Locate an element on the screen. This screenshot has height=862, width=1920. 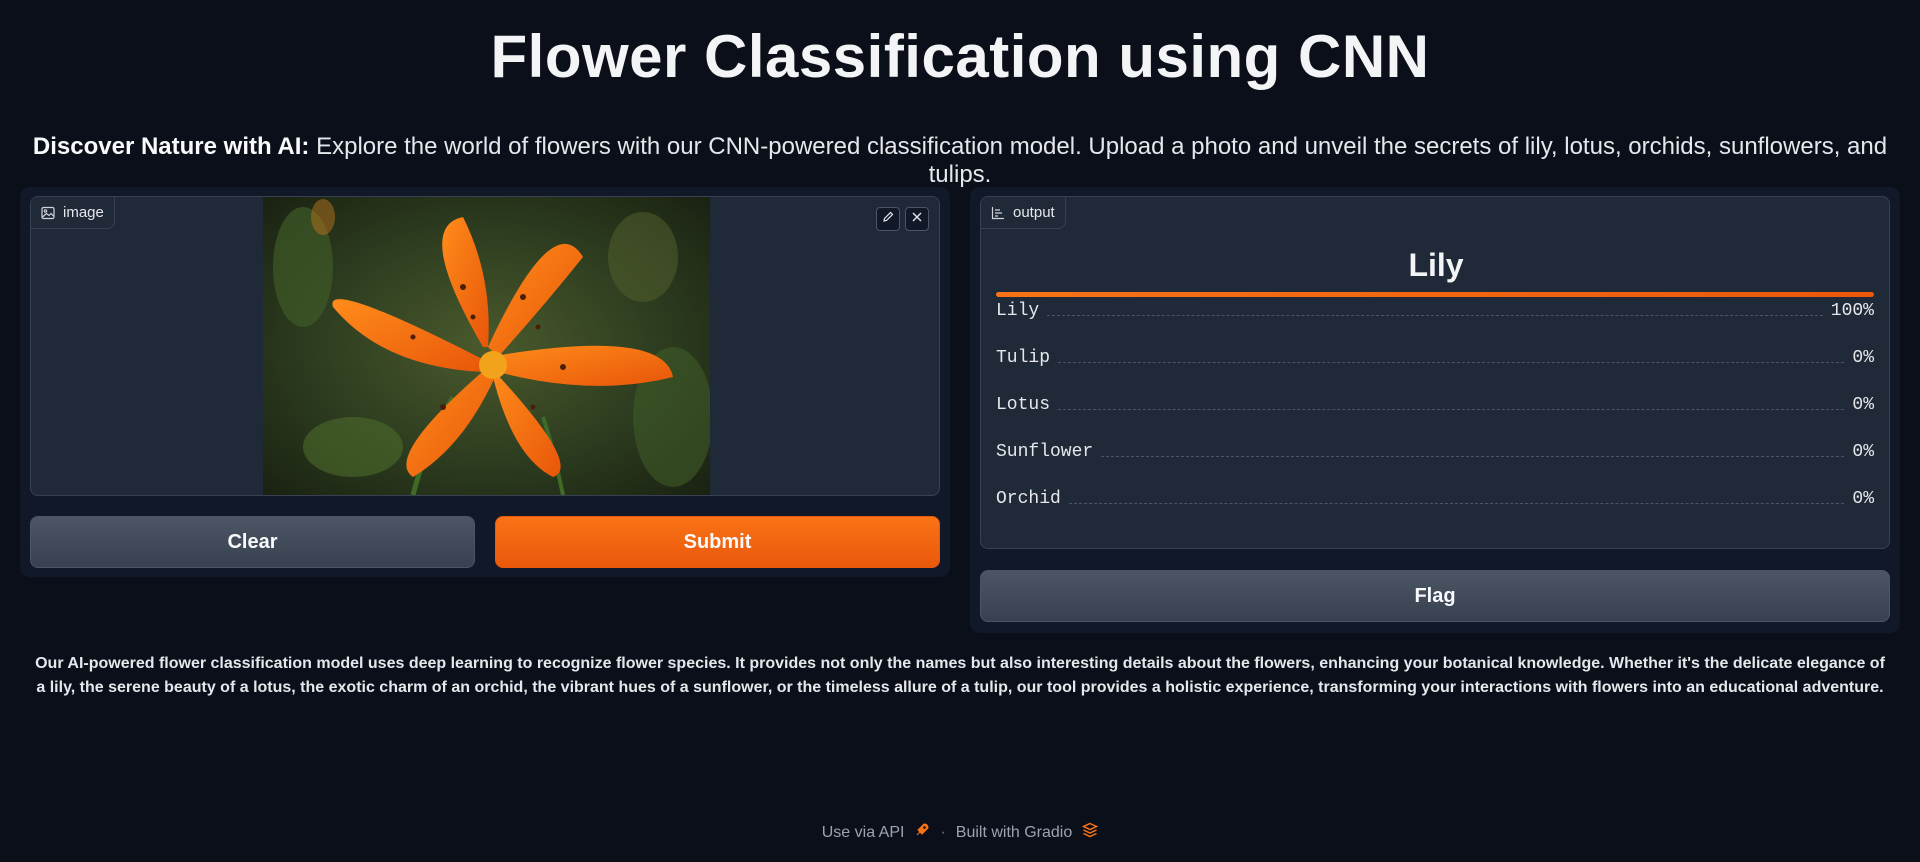
predicted-label: Lily is located at coordinates (1436, 265).